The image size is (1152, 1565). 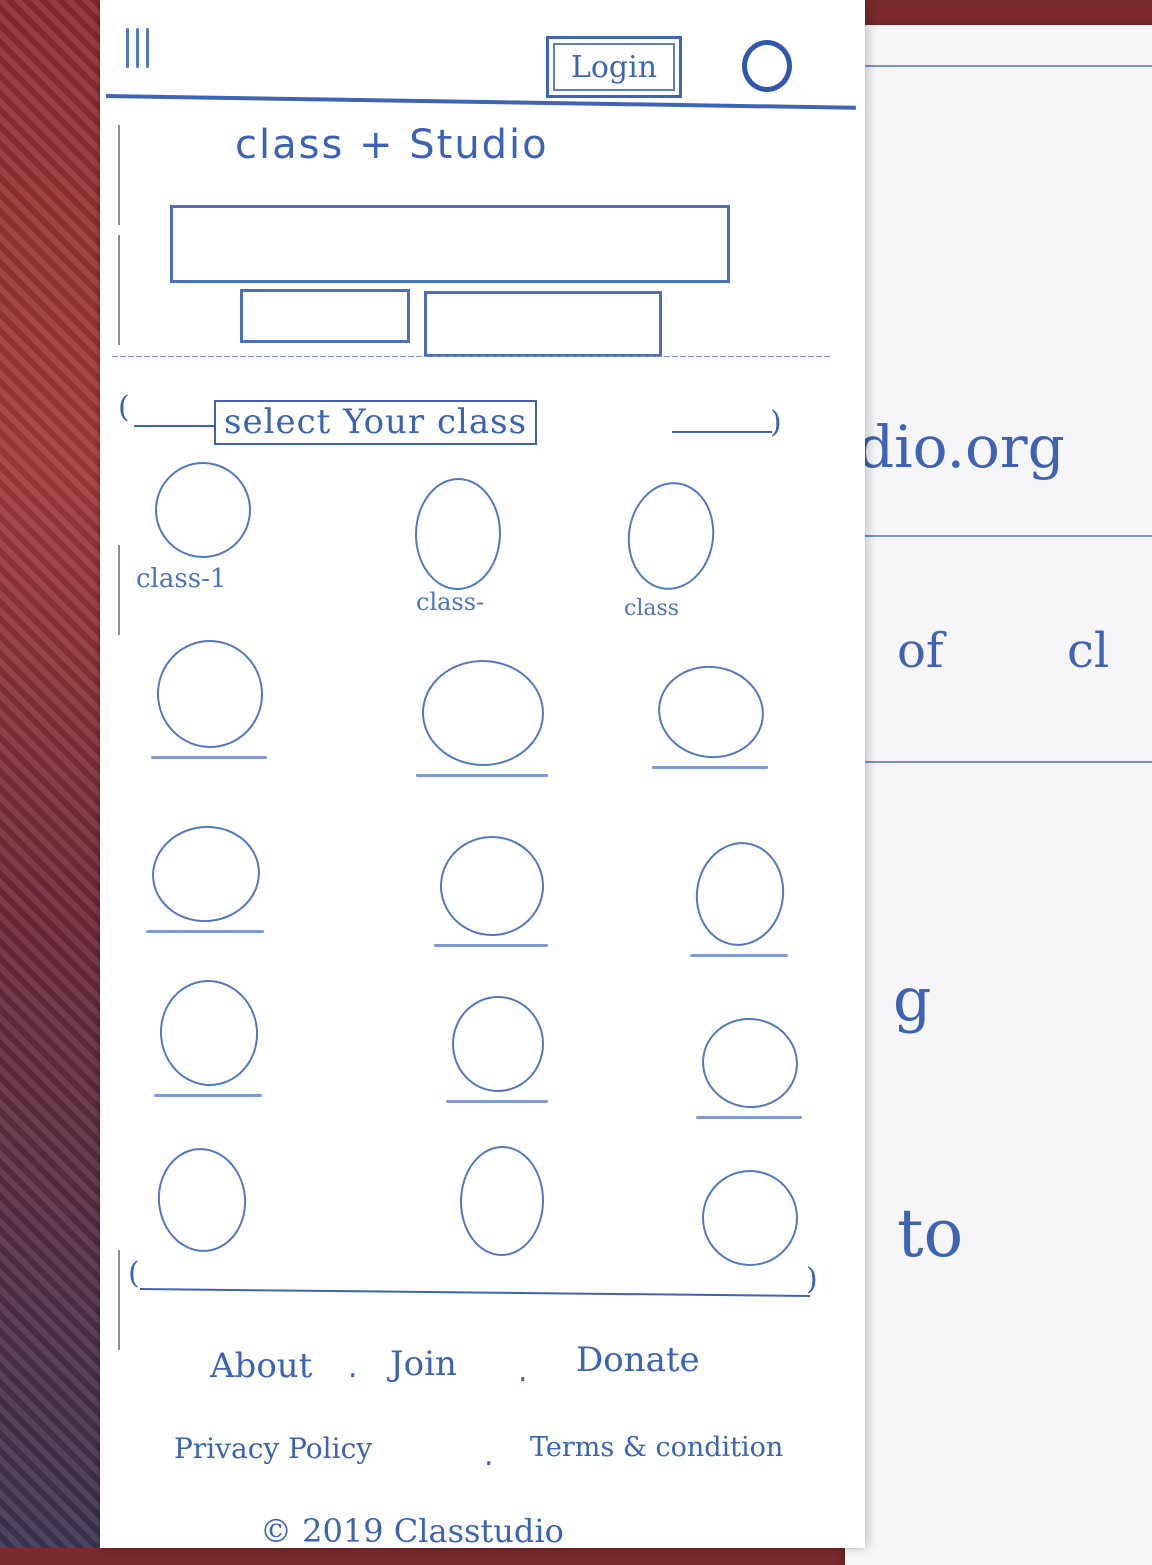 I want to click on secondary-action-box, so click(x=543, y=324).